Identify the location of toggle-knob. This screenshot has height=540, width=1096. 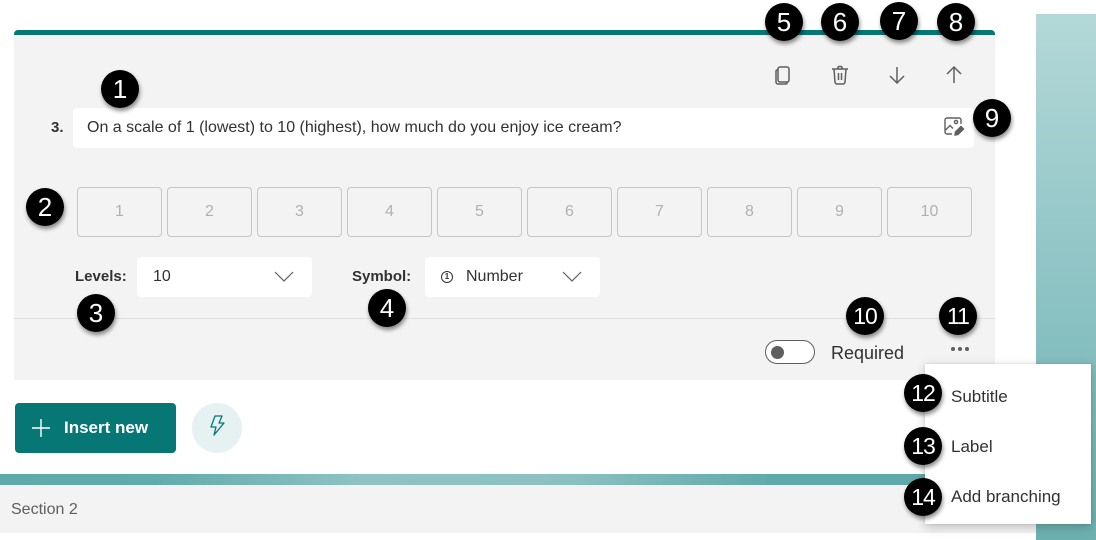
(777, 352).